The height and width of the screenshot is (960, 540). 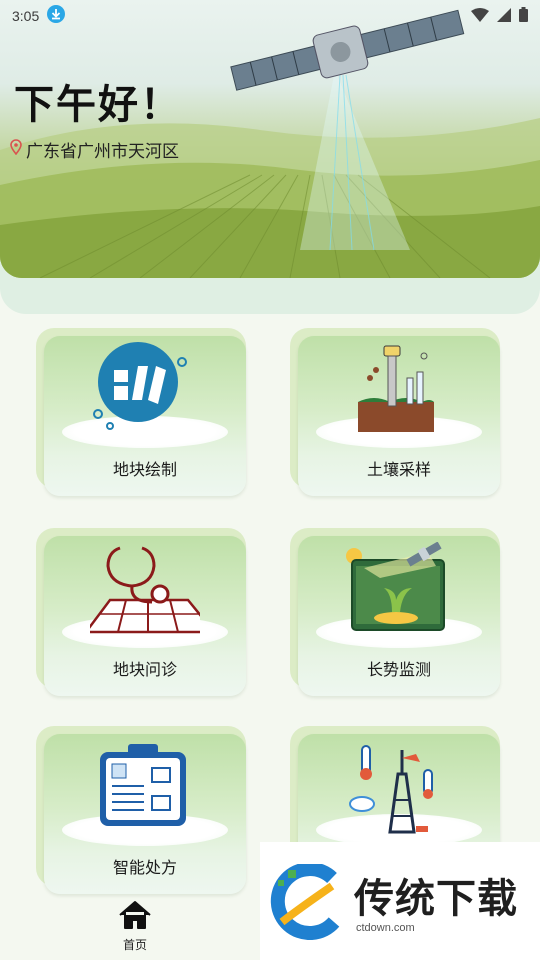 I want to click on feature-card-smart-prescription: 智能处方, so click(x=141, y=810).